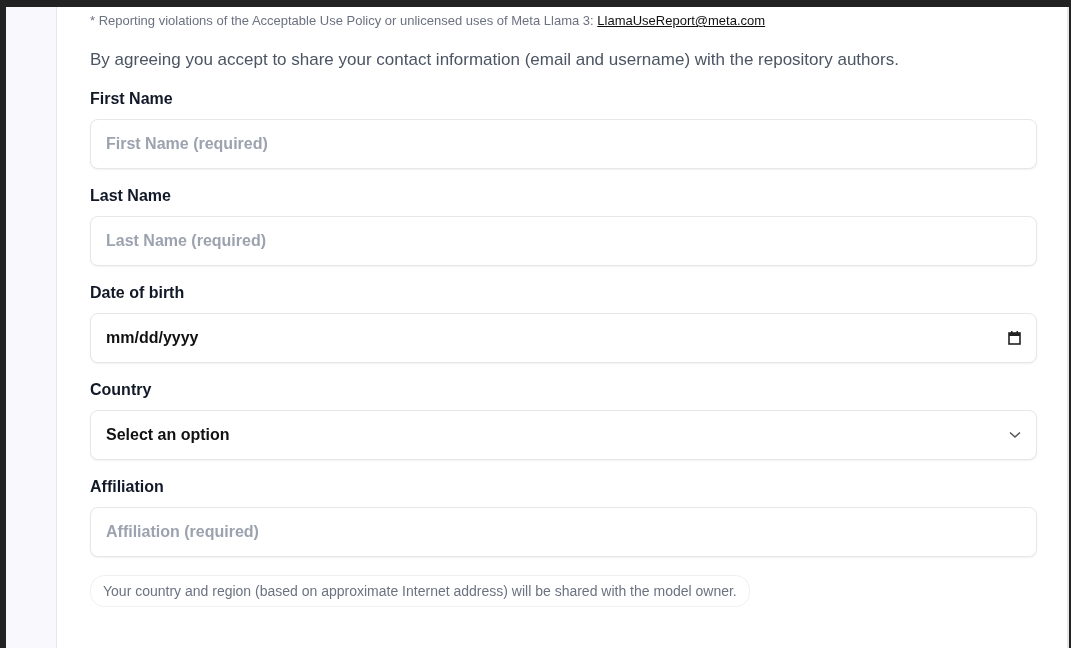 The image size is (1071, 648). Describe the element at coordinates (563, 532) in the screenshot. I see `input-field: Affiliation (required)` at that location.